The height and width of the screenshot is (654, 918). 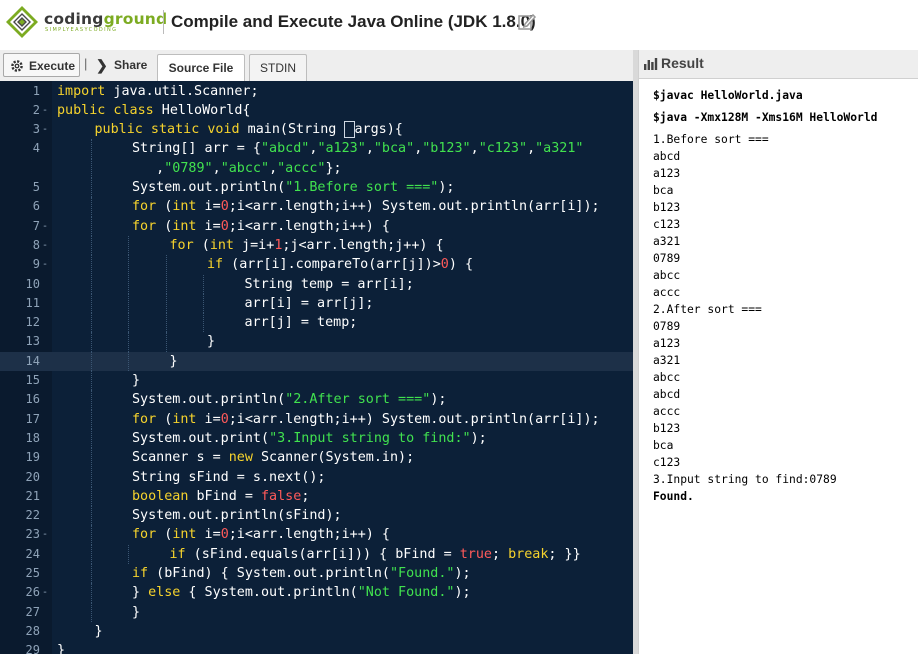 I want to click on code-line: 3- public static void main(String args){, so click(x=316, y=129).